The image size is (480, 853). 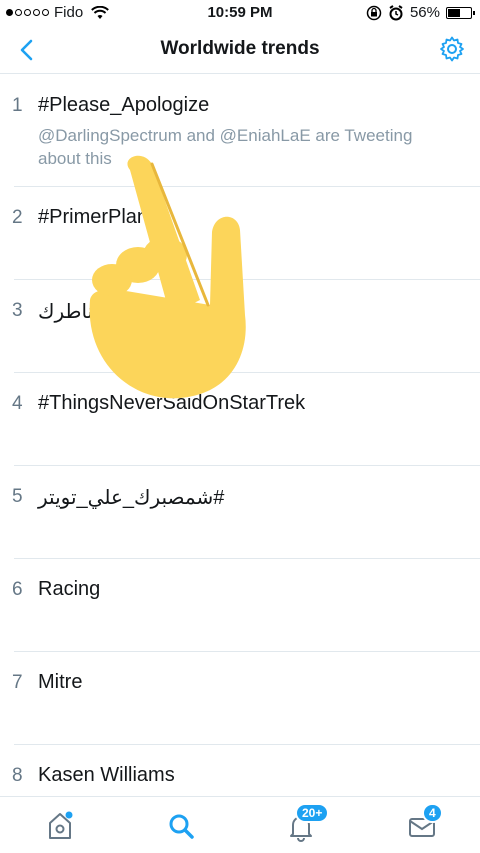 I want to click on trend-name: #شمصبرك_علي_تويتر, so click(x=131, y=498).